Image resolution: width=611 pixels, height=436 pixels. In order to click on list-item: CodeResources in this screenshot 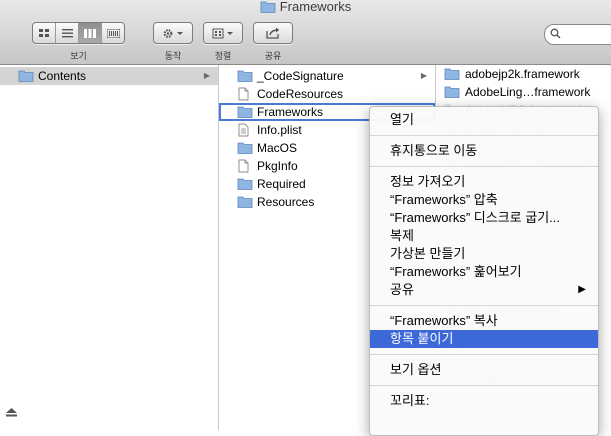, I will do `click(327, 94)`.